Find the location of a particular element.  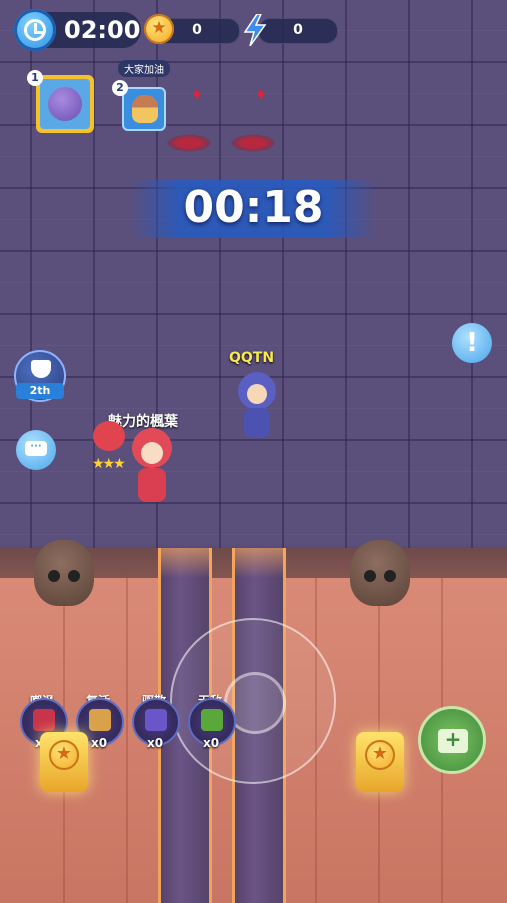

purple-monster-icon is located at coordinates (65, 104).